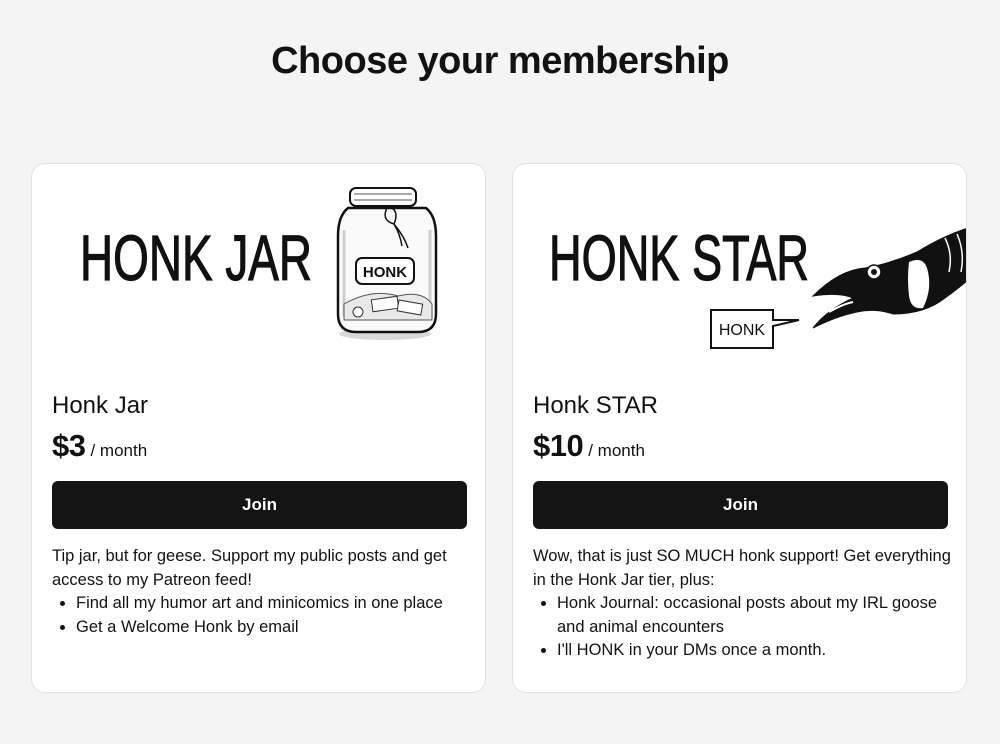 The height and width of the screenshot is (744, 1000). I want to click on tier-name: Honk STAR, so click(595, 405).